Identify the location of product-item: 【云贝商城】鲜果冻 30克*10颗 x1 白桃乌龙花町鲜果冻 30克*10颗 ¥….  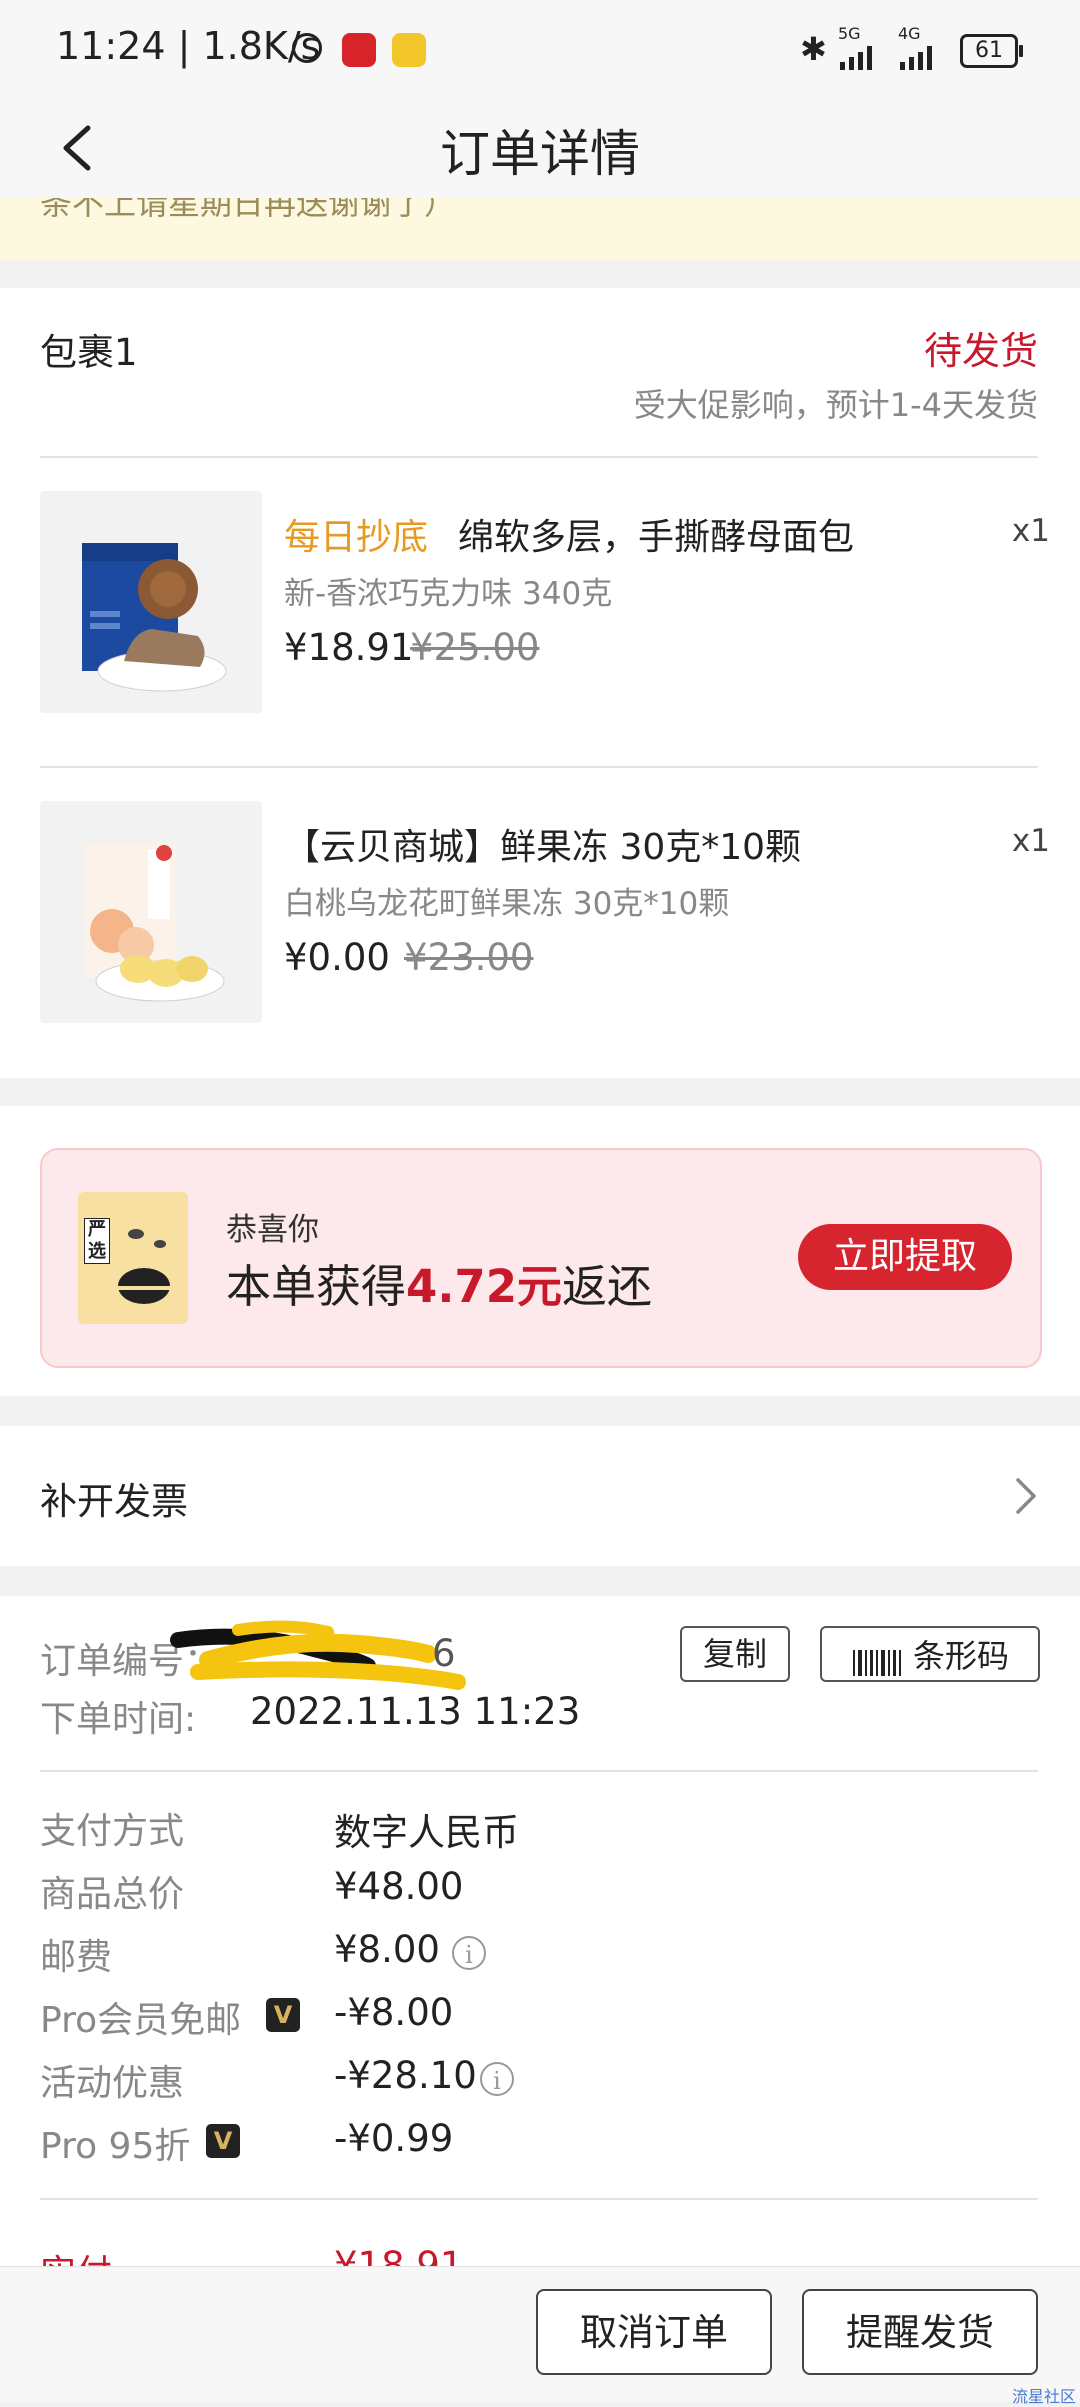
(540, 922).